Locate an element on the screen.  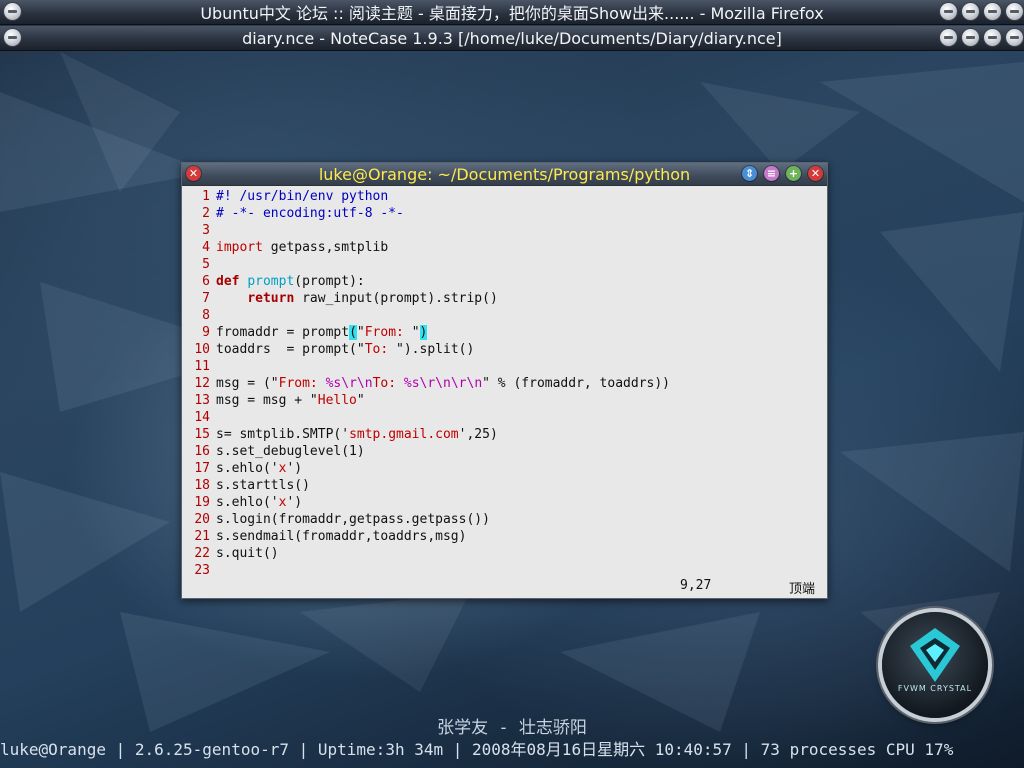
line-number: 12 is located at coordinates (202, 383).